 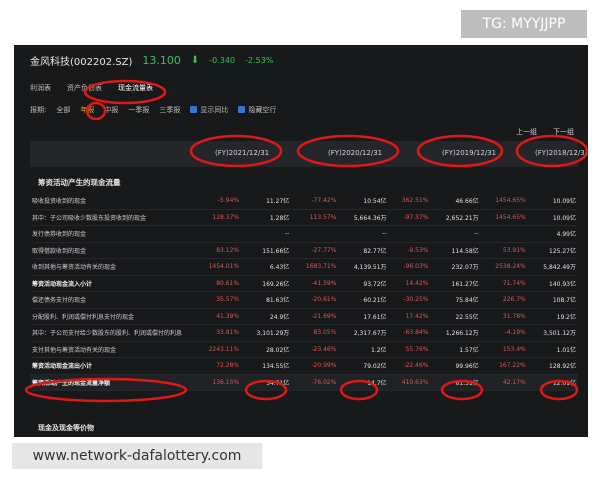 What do you see at coordinates (137, 456) in the screenshot?
I see `watermark-bottom: www.network-dafalottery.com` at bounding box center [137, 456].